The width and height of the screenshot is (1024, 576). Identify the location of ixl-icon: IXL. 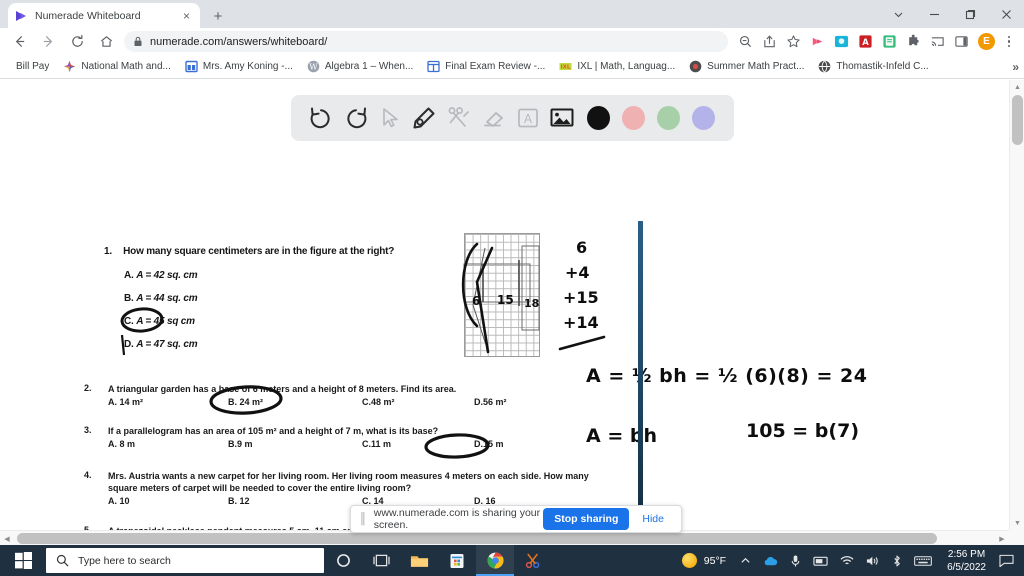
(565, 66).